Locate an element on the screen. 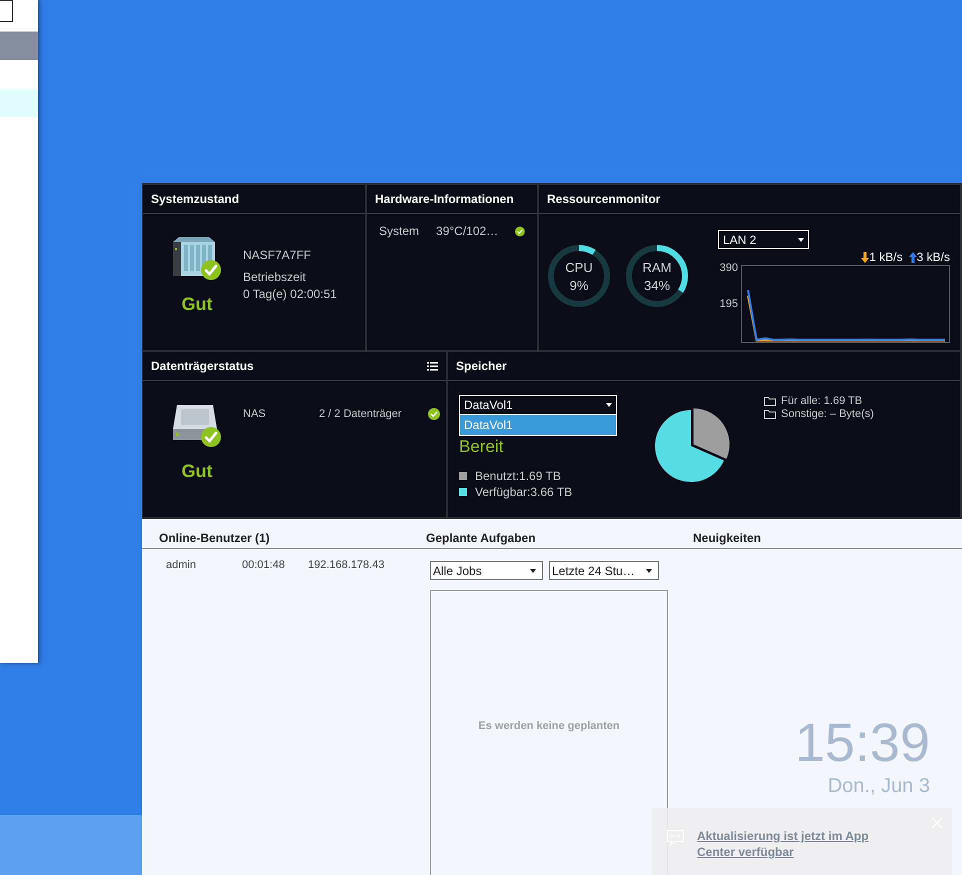 This screenshot has height=875, width=962. volume-select: DataVol1 is located at coordinates (538, 405).